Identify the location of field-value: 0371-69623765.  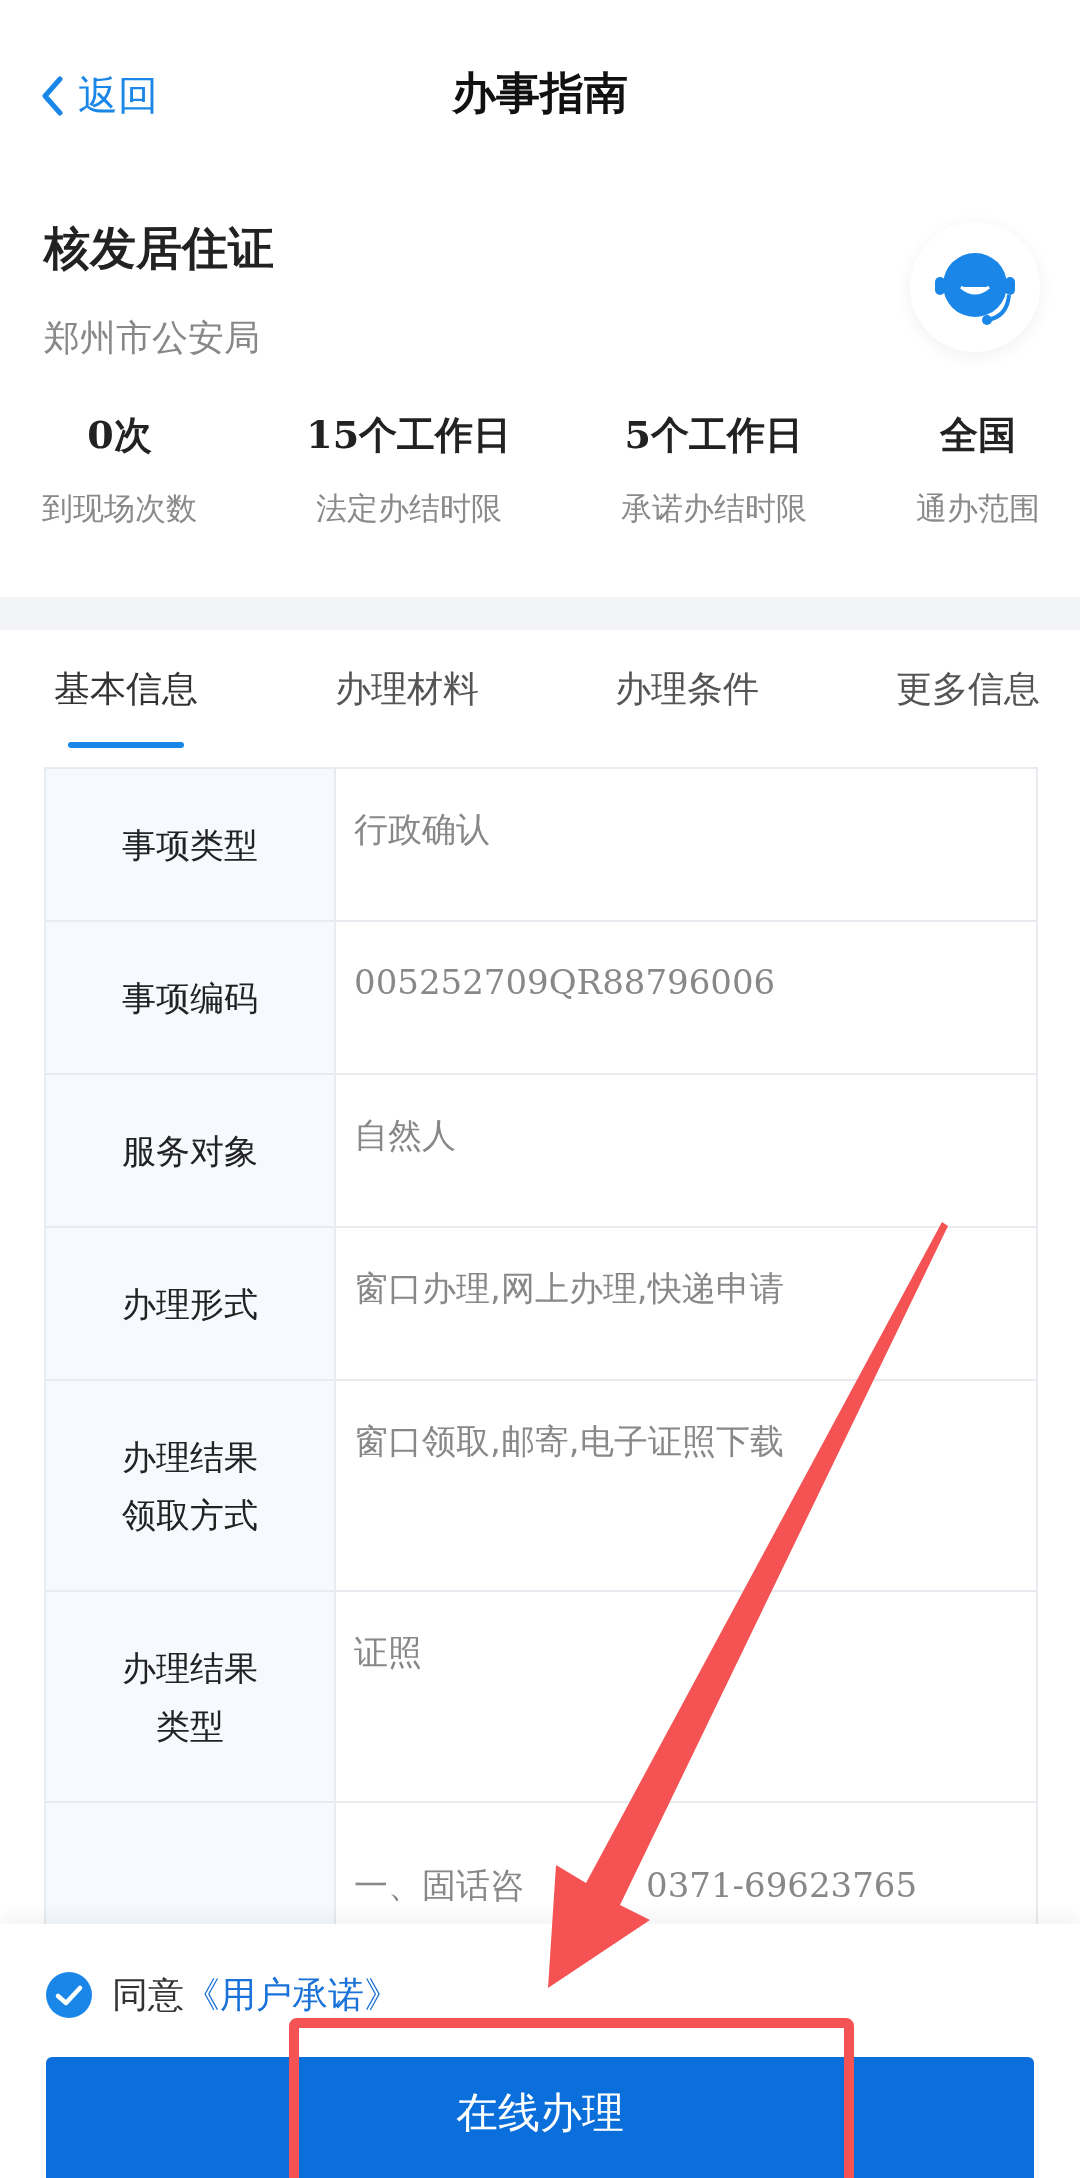
(782, 1885).